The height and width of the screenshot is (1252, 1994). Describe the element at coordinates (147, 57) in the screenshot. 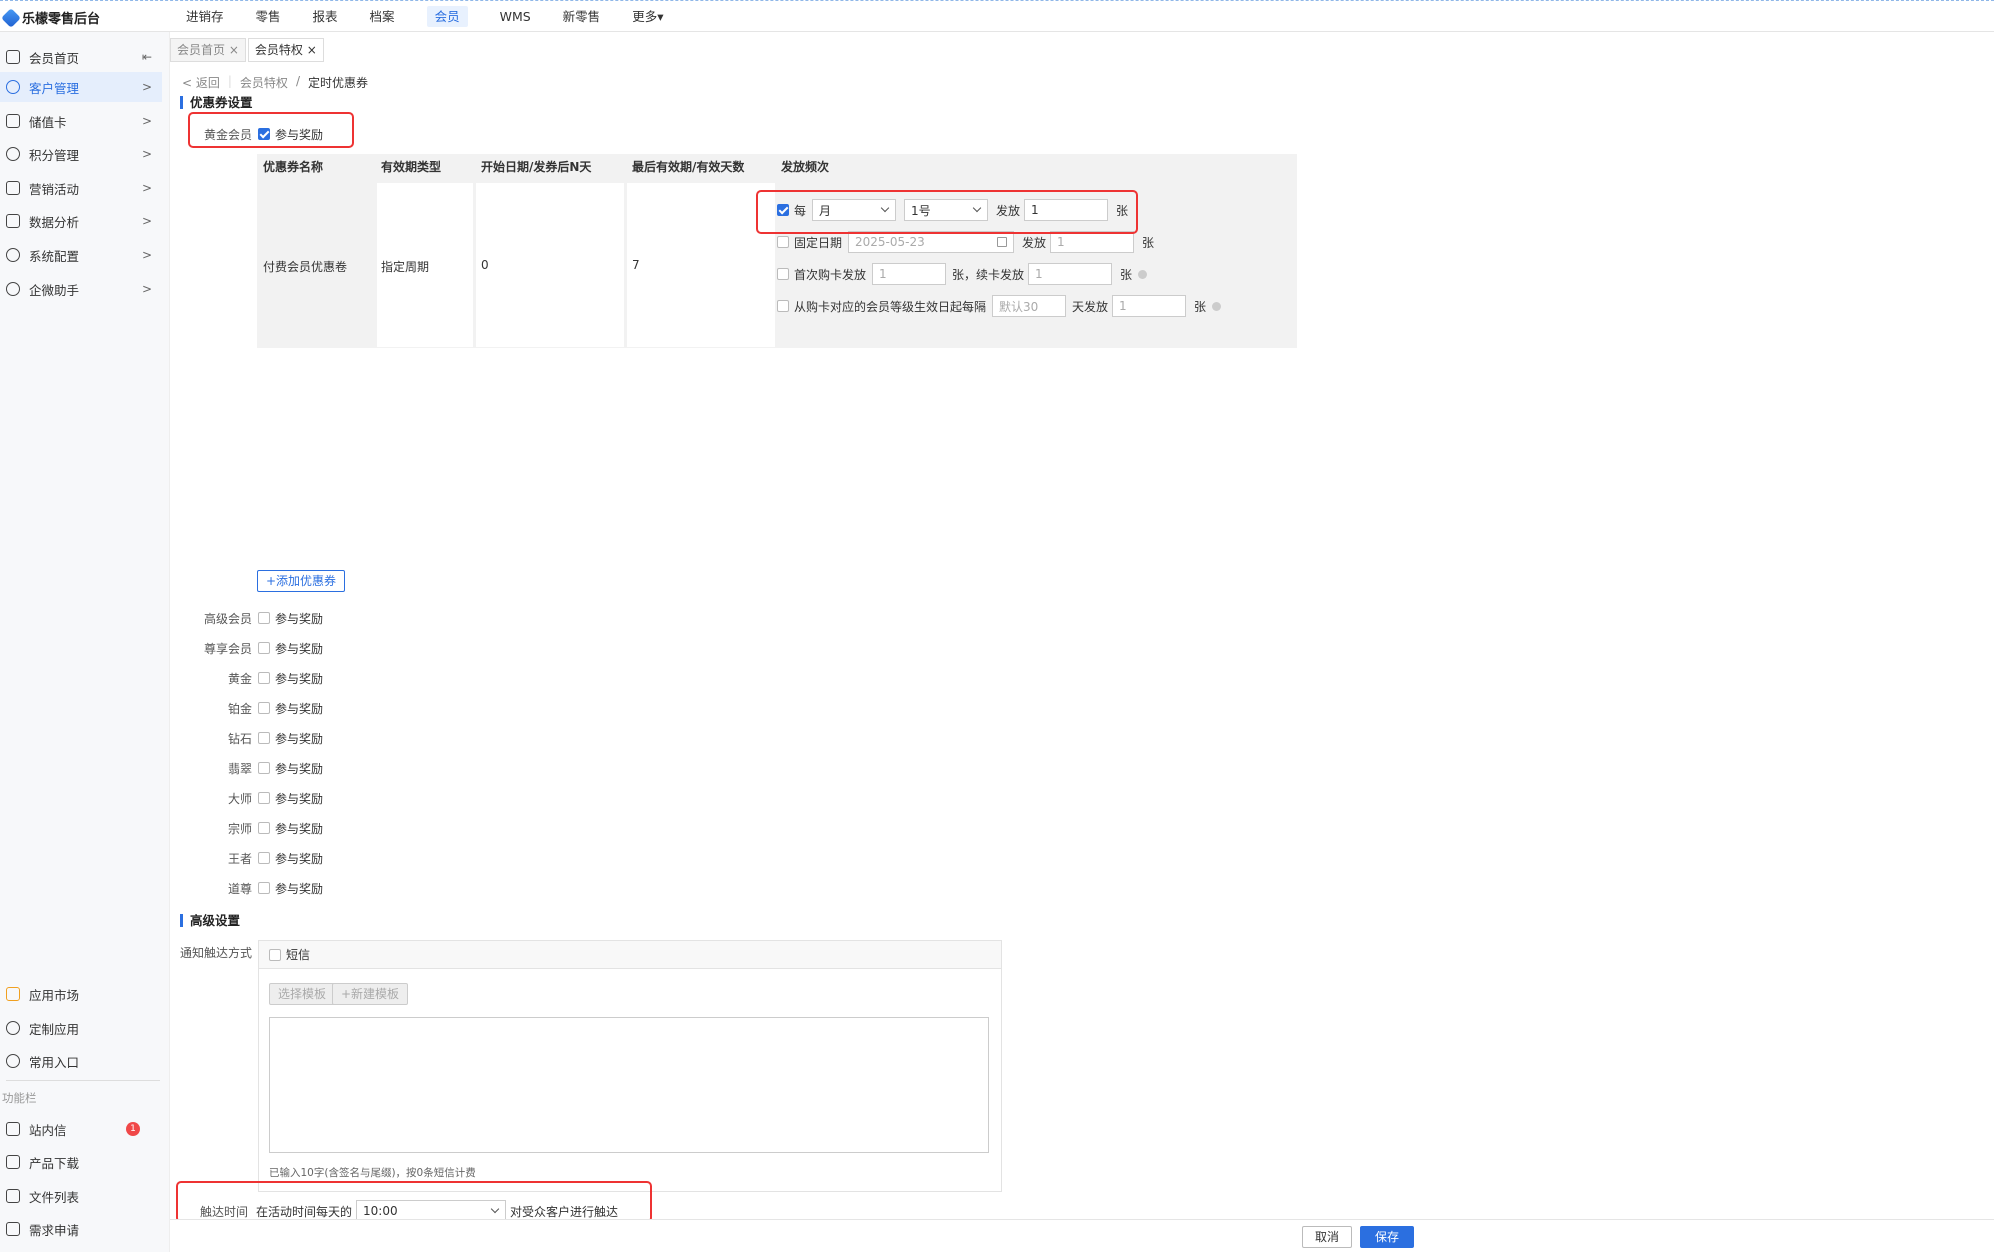

I see `collapse-sidebar-icon: ⇤` at that location.